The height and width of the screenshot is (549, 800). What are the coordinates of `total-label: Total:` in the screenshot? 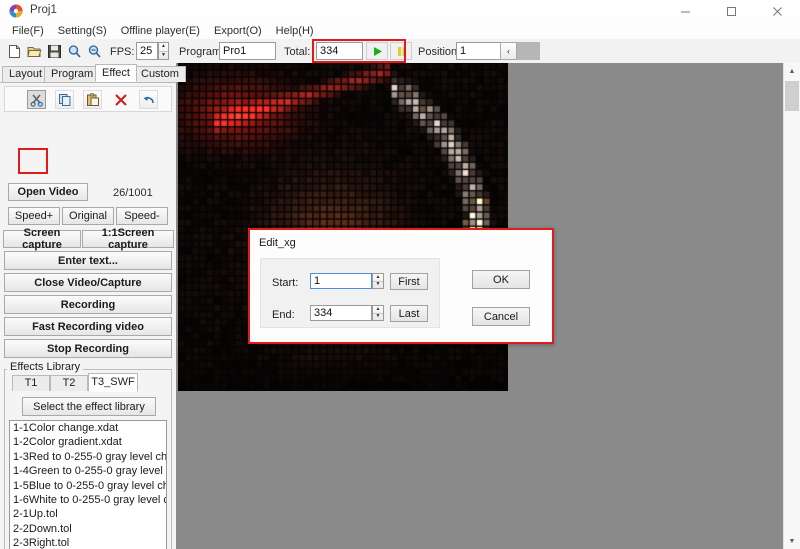 It's located at (297, 52).